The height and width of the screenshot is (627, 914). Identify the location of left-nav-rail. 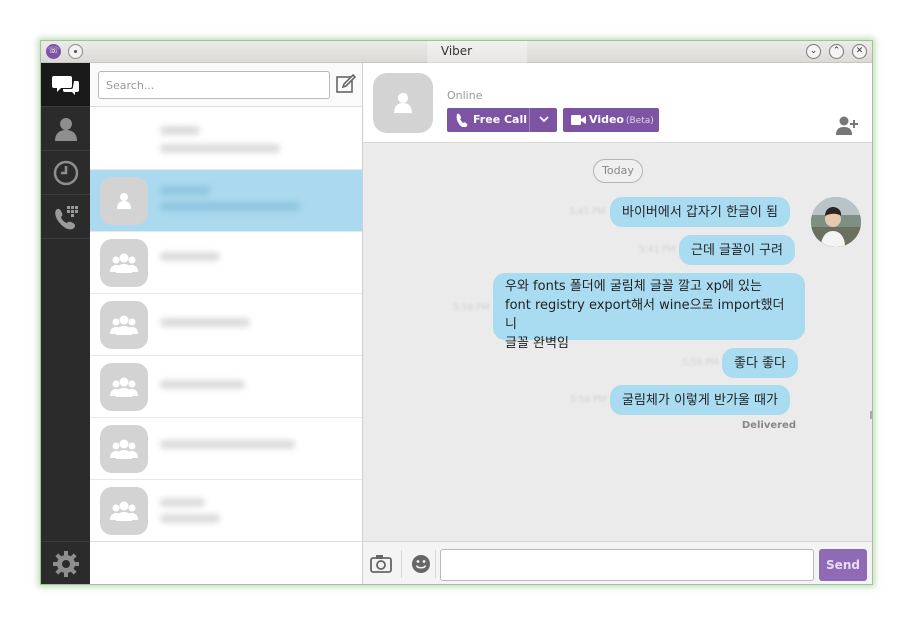
(65, 323).